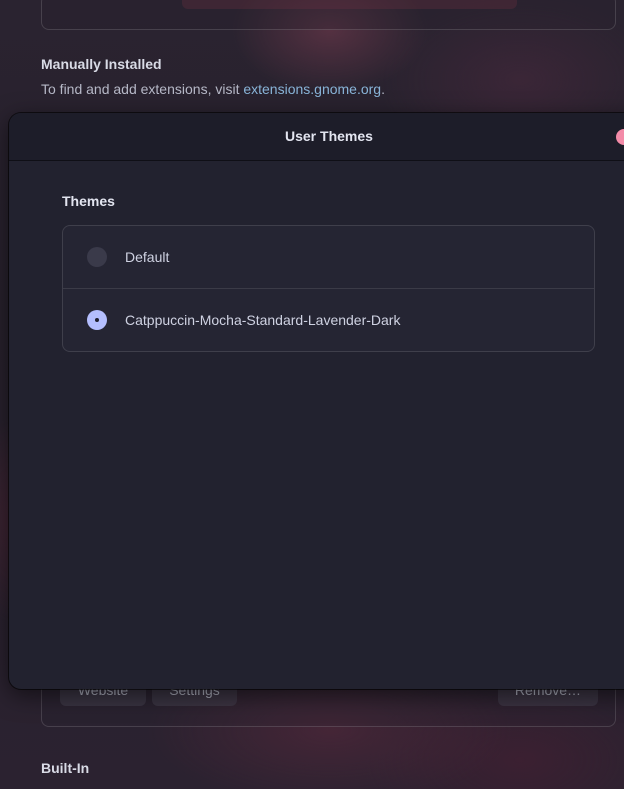 The width and height of the screenshot is (624, 789). I want to click on radio-catppuccin, so click(97, 320).